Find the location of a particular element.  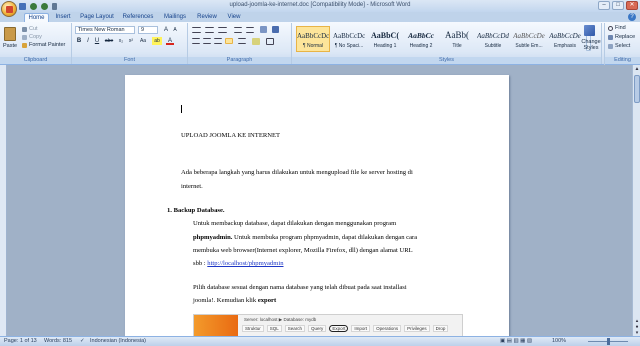

tab-page-layout: Page Layout is located at coordinates (97, 17).